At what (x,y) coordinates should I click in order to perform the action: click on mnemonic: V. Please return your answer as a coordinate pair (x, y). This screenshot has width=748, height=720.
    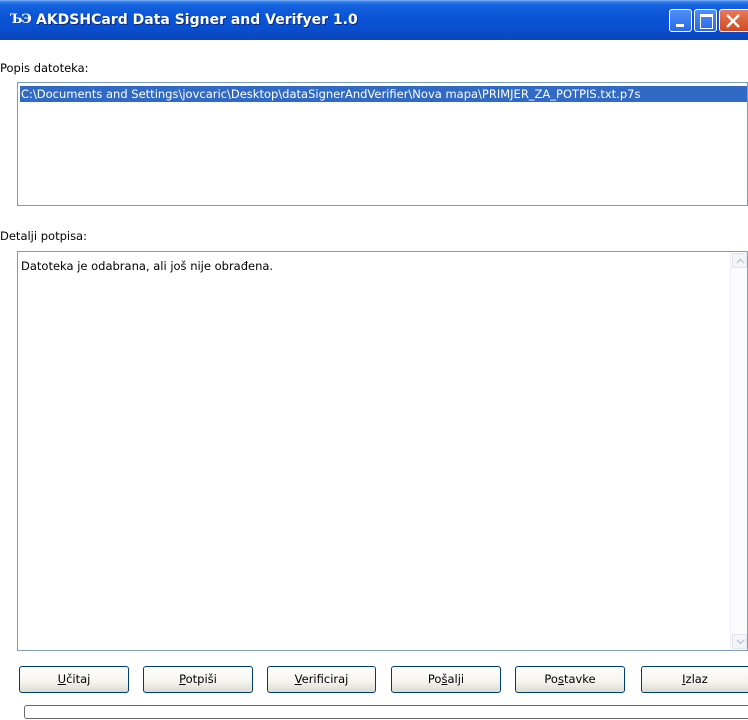
    Looking at the image, I should click on (298, 679).